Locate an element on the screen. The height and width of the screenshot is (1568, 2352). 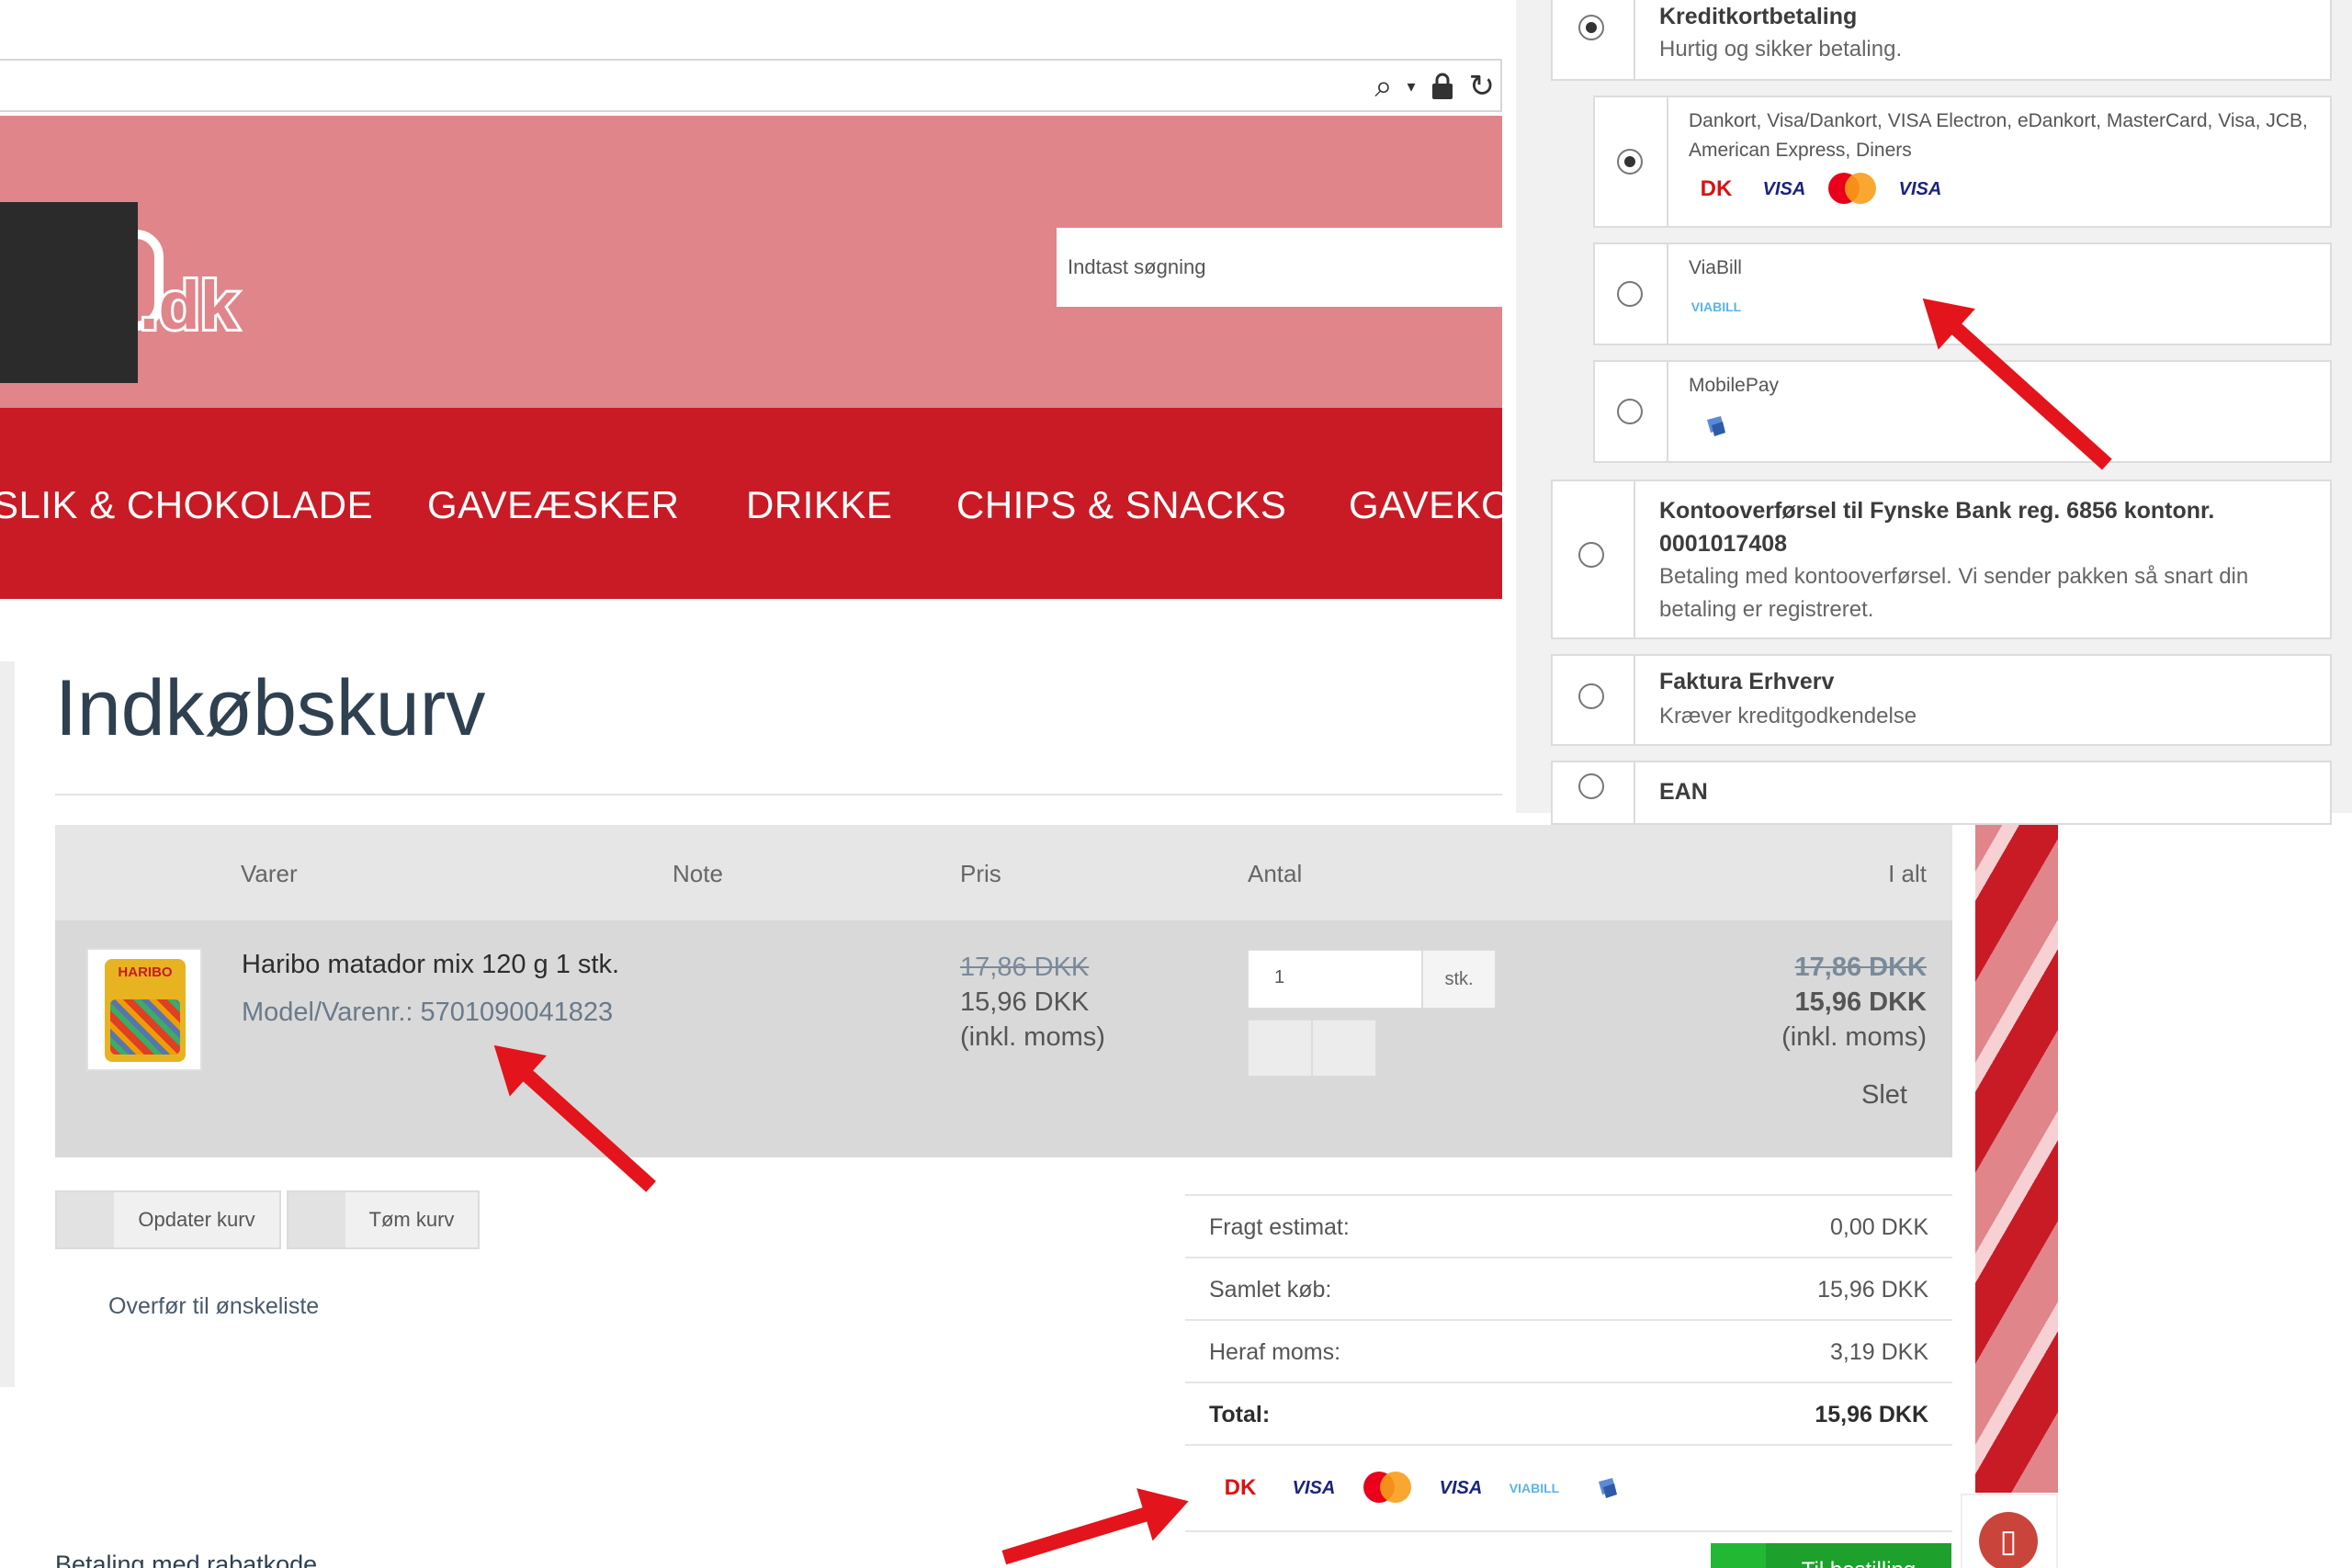
radio-card is located at coordinates (1591, 27).